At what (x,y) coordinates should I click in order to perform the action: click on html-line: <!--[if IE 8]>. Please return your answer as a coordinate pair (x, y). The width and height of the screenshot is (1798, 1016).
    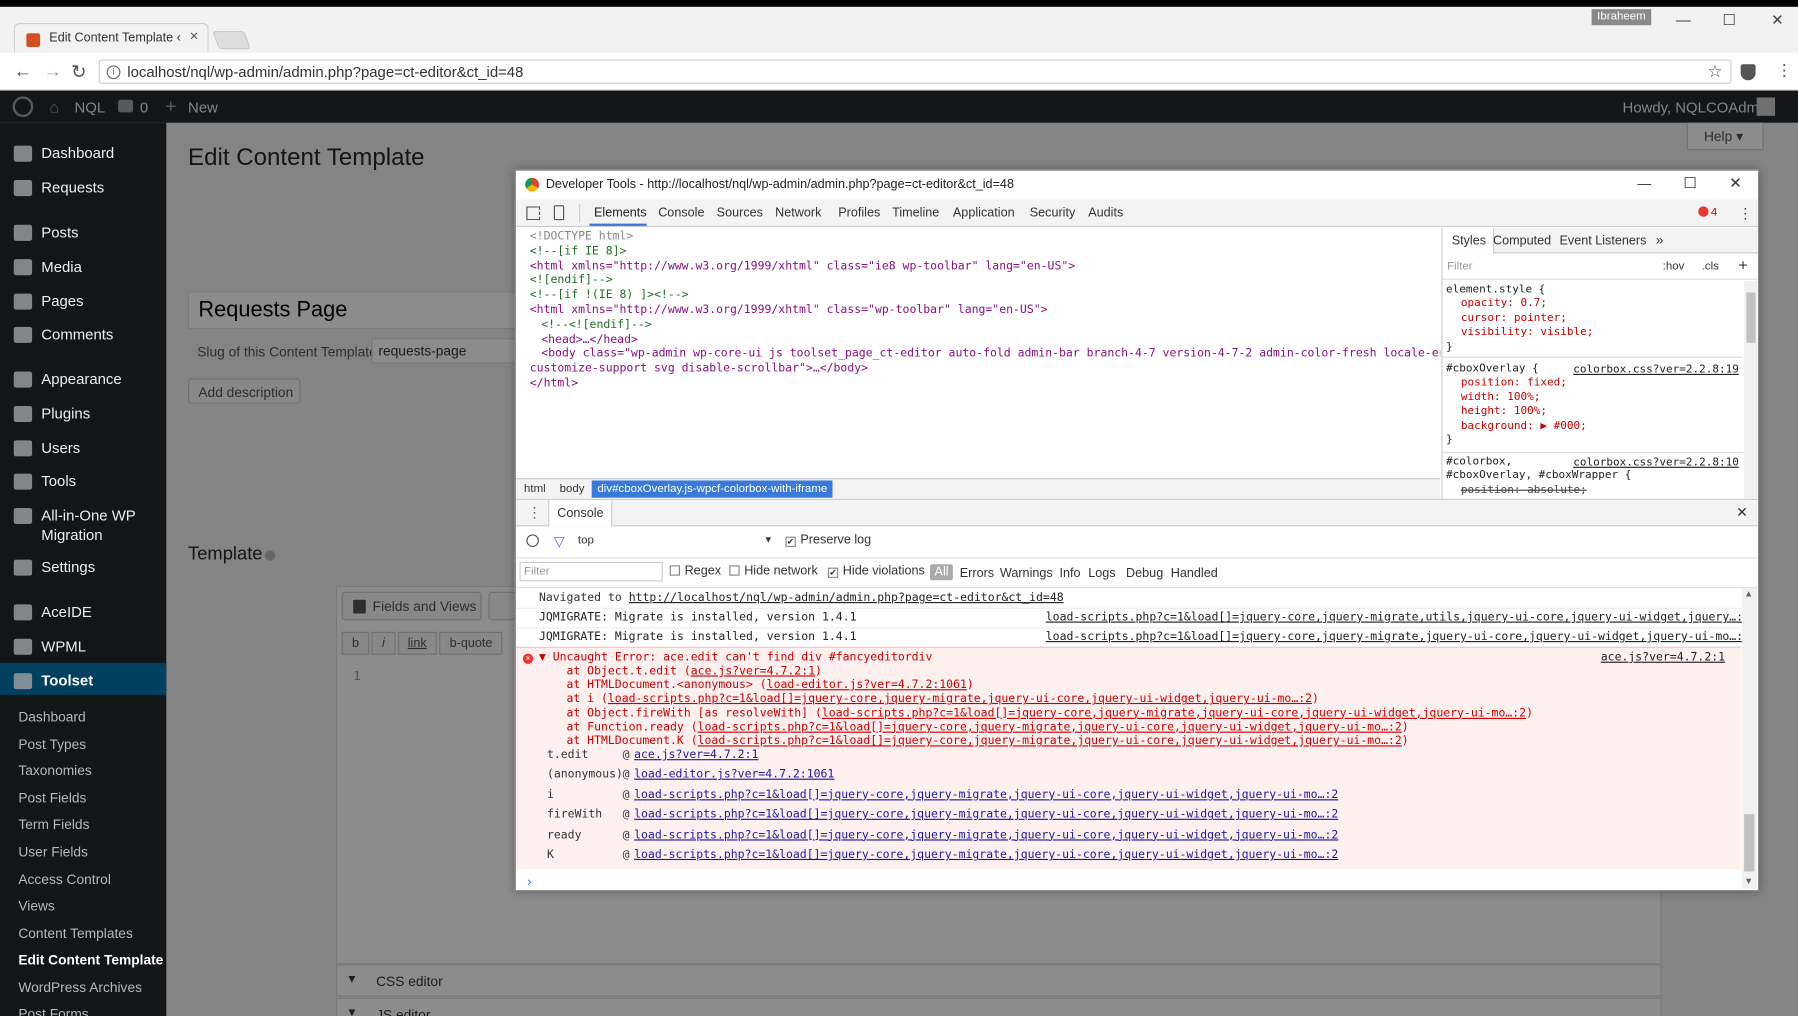
    Looking at the image, I should click on (985, 252).